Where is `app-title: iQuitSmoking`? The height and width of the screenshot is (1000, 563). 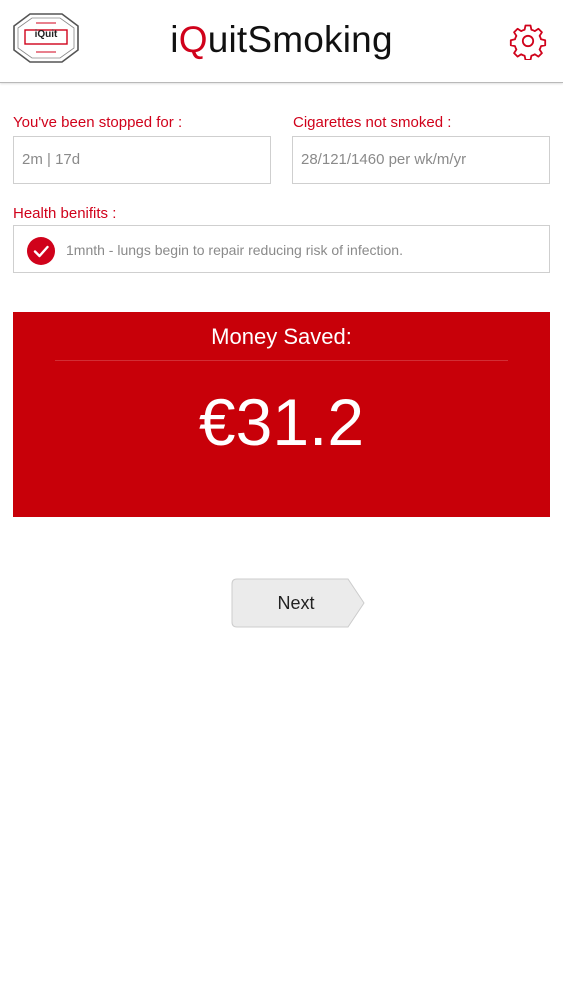 app-title: iQuitSmoking is located at coordinates (281, 40).